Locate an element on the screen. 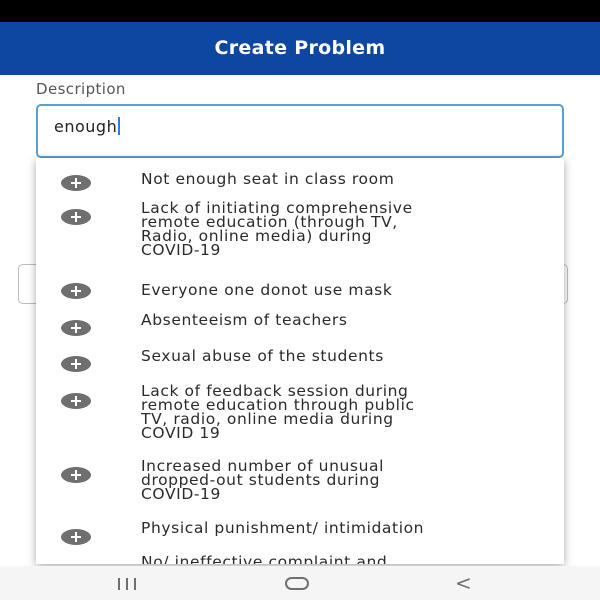 This screenshot has width=600, height=600. suggestion-line: Sexual abuse of the students is located at coordinates (262, 356).